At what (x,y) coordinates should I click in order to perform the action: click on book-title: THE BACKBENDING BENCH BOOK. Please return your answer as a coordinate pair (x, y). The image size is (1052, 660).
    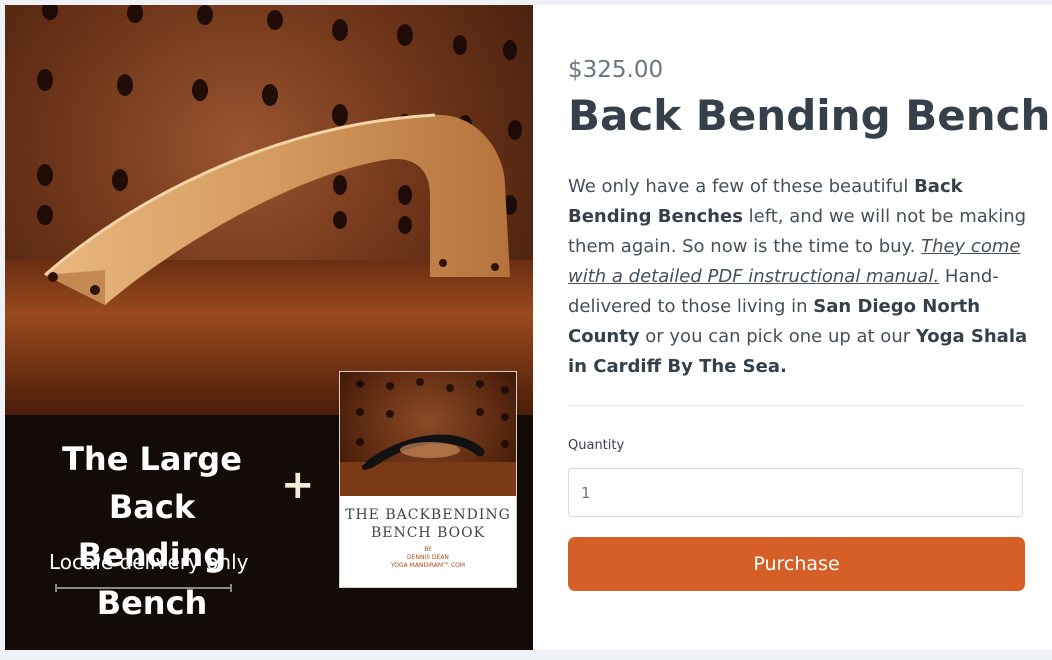
    Looking at the image, I should click on (428, 524).